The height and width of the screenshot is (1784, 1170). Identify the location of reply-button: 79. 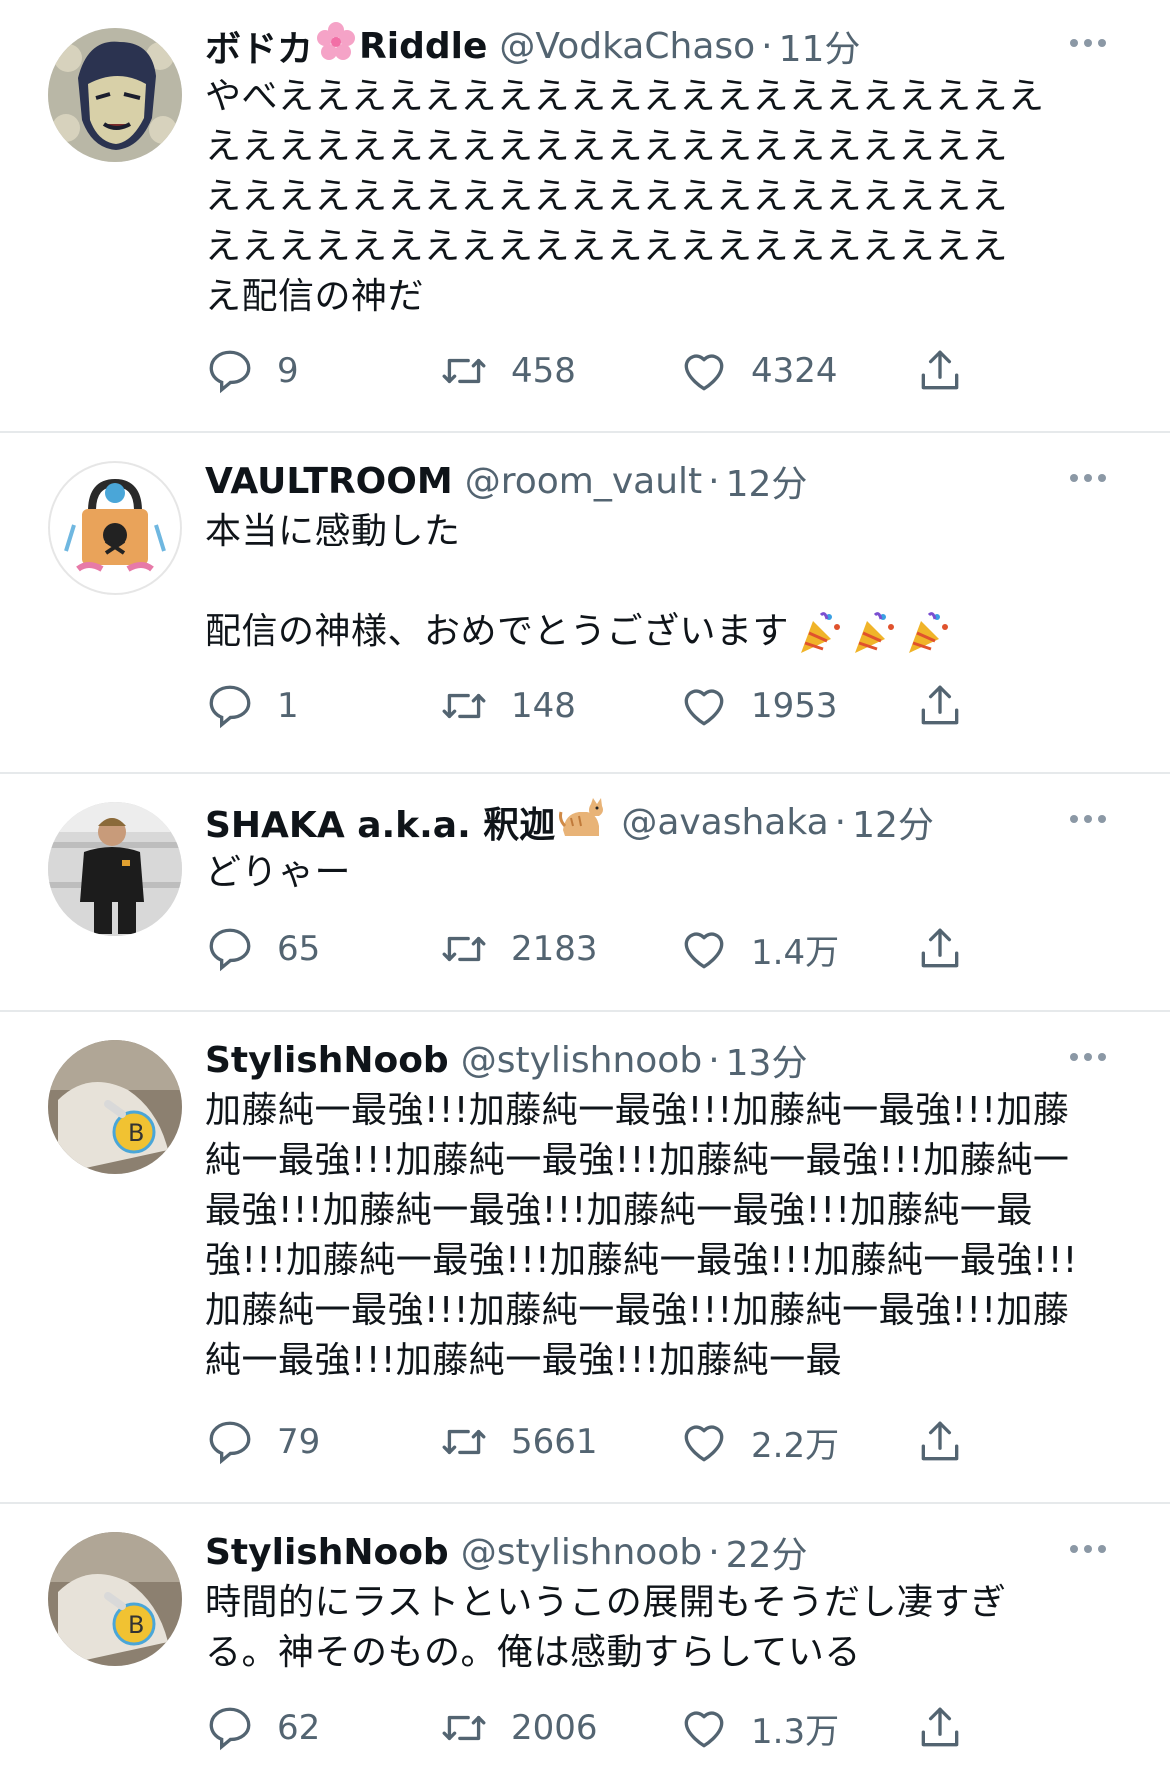
(262, 1442).